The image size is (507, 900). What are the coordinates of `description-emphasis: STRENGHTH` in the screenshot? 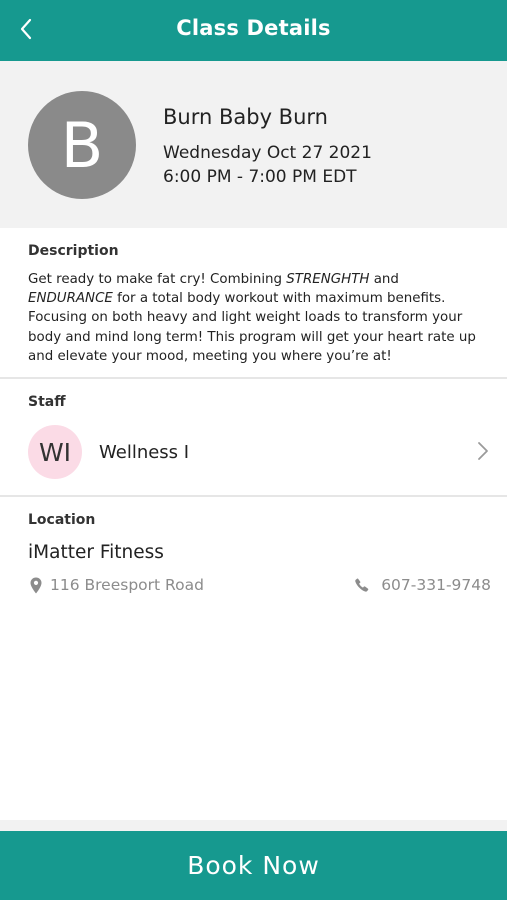 It's located at (328, 279).